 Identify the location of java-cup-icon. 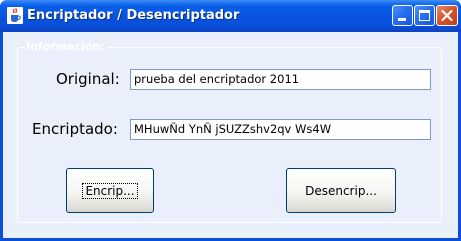
(15, 15).